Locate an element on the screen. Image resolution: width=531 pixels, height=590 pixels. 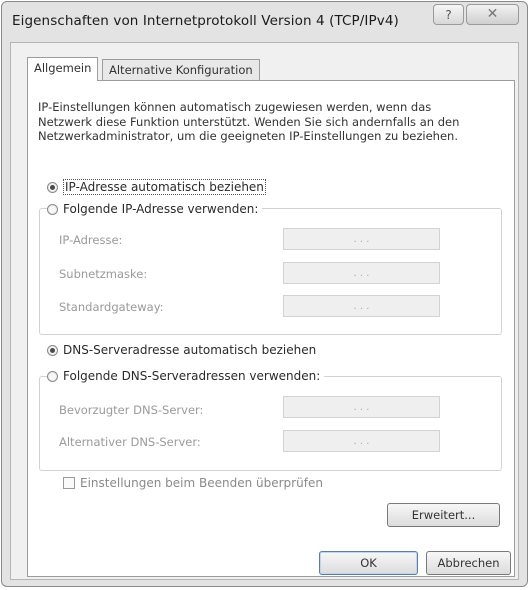
alternate-dns-label: Alternativer DNS-Server: is located at coordinates (130, 442).